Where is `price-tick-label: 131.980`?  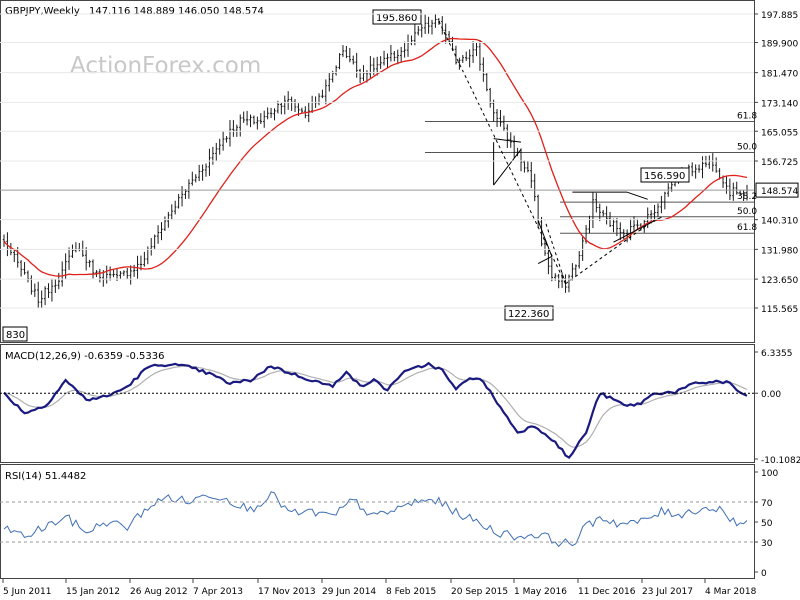
price-tick-label: 131.980 is located at coordinates (779, 251).